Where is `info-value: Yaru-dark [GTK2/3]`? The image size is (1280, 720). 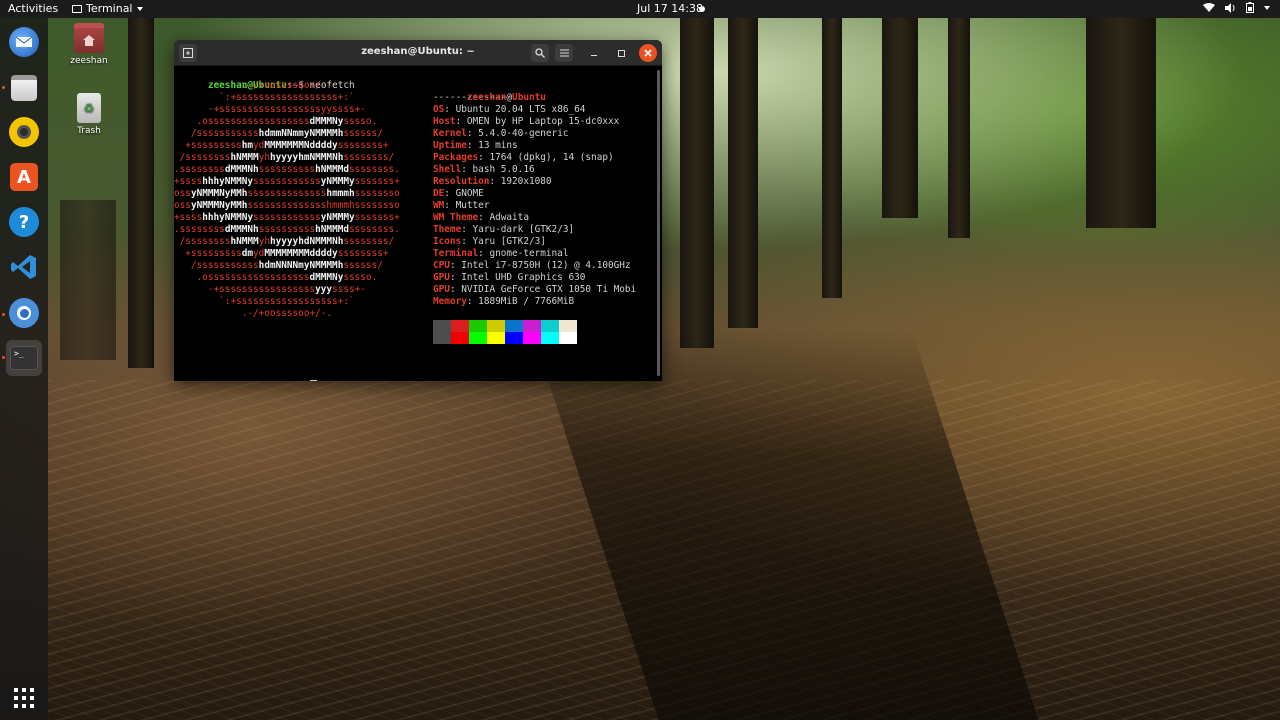
info-value: Yaru-dark [GTK2/3] is located at coordinates (523, 229).